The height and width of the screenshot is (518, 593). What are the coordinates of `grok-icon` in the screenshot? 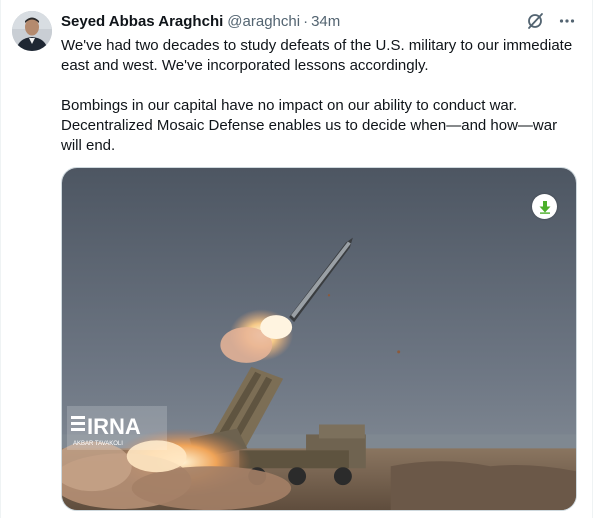 It's located at (535, 21).